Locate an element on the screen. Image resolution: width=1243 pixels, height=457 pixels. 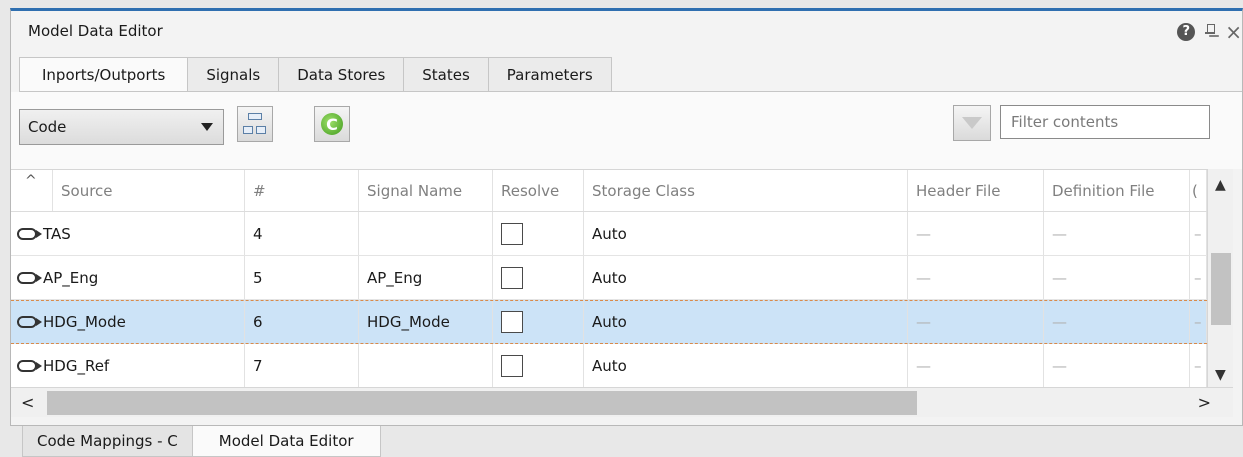
pin-icon is located at coordinates (1210, 32).